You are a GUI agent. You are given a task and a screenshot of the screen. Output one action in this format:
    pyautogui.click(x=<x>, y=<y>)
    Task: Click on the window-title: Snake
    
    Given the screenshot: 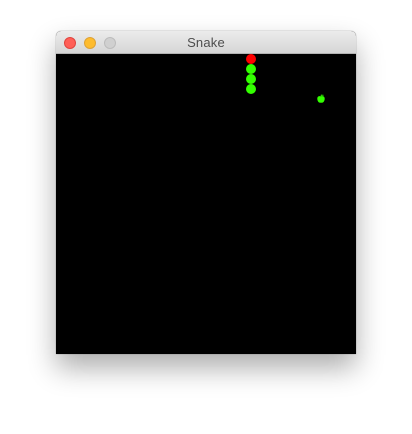 What is the action you would take?
    pyautogui.click(x=206, y=42)
    